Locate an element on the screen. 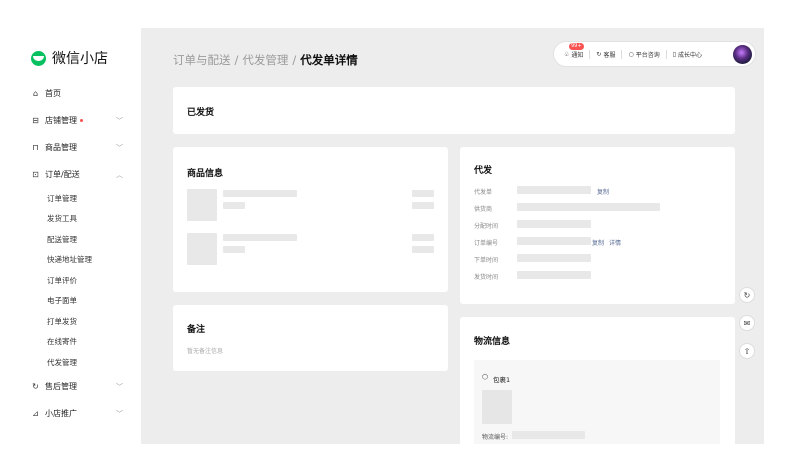 The width and height of the screenshot is (791, 468). message-float-button: ✉ is located at coordinates (747, 323).